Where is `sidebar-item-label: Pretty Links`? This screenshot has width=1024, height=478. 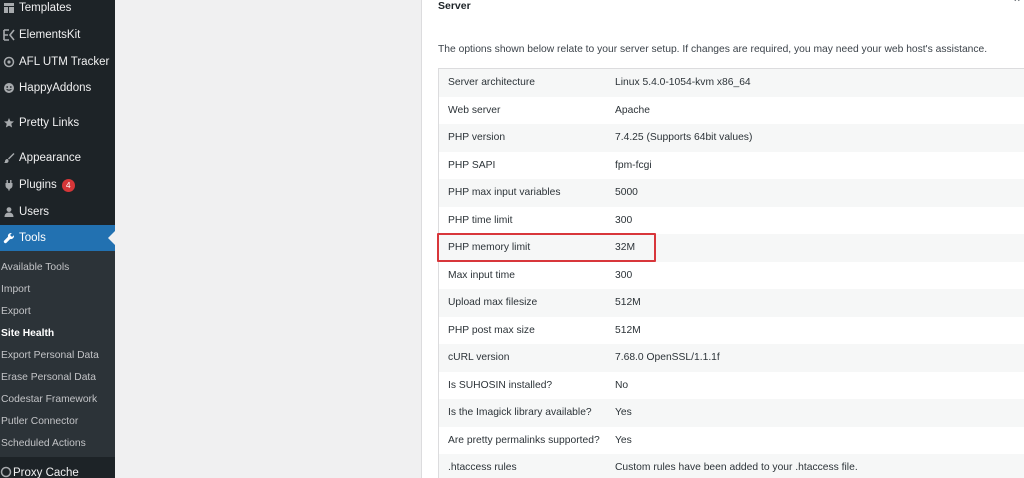 sidebar-item-label: Pretty Links is located at coordinates (49, 123).